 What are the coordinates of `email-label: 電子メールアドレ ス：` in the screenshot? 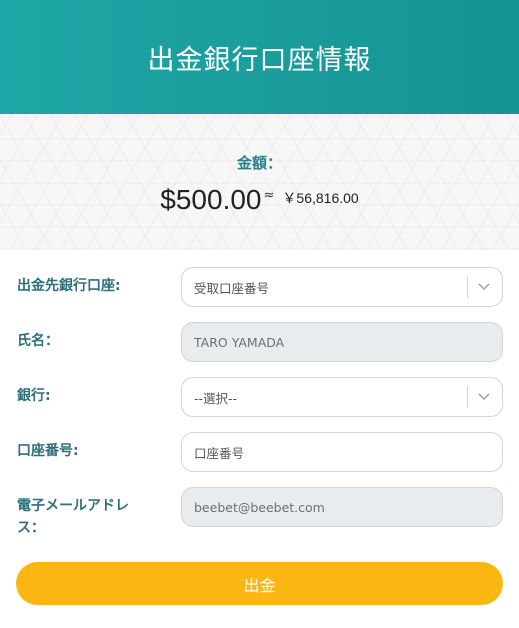 It's located at (73, 517).